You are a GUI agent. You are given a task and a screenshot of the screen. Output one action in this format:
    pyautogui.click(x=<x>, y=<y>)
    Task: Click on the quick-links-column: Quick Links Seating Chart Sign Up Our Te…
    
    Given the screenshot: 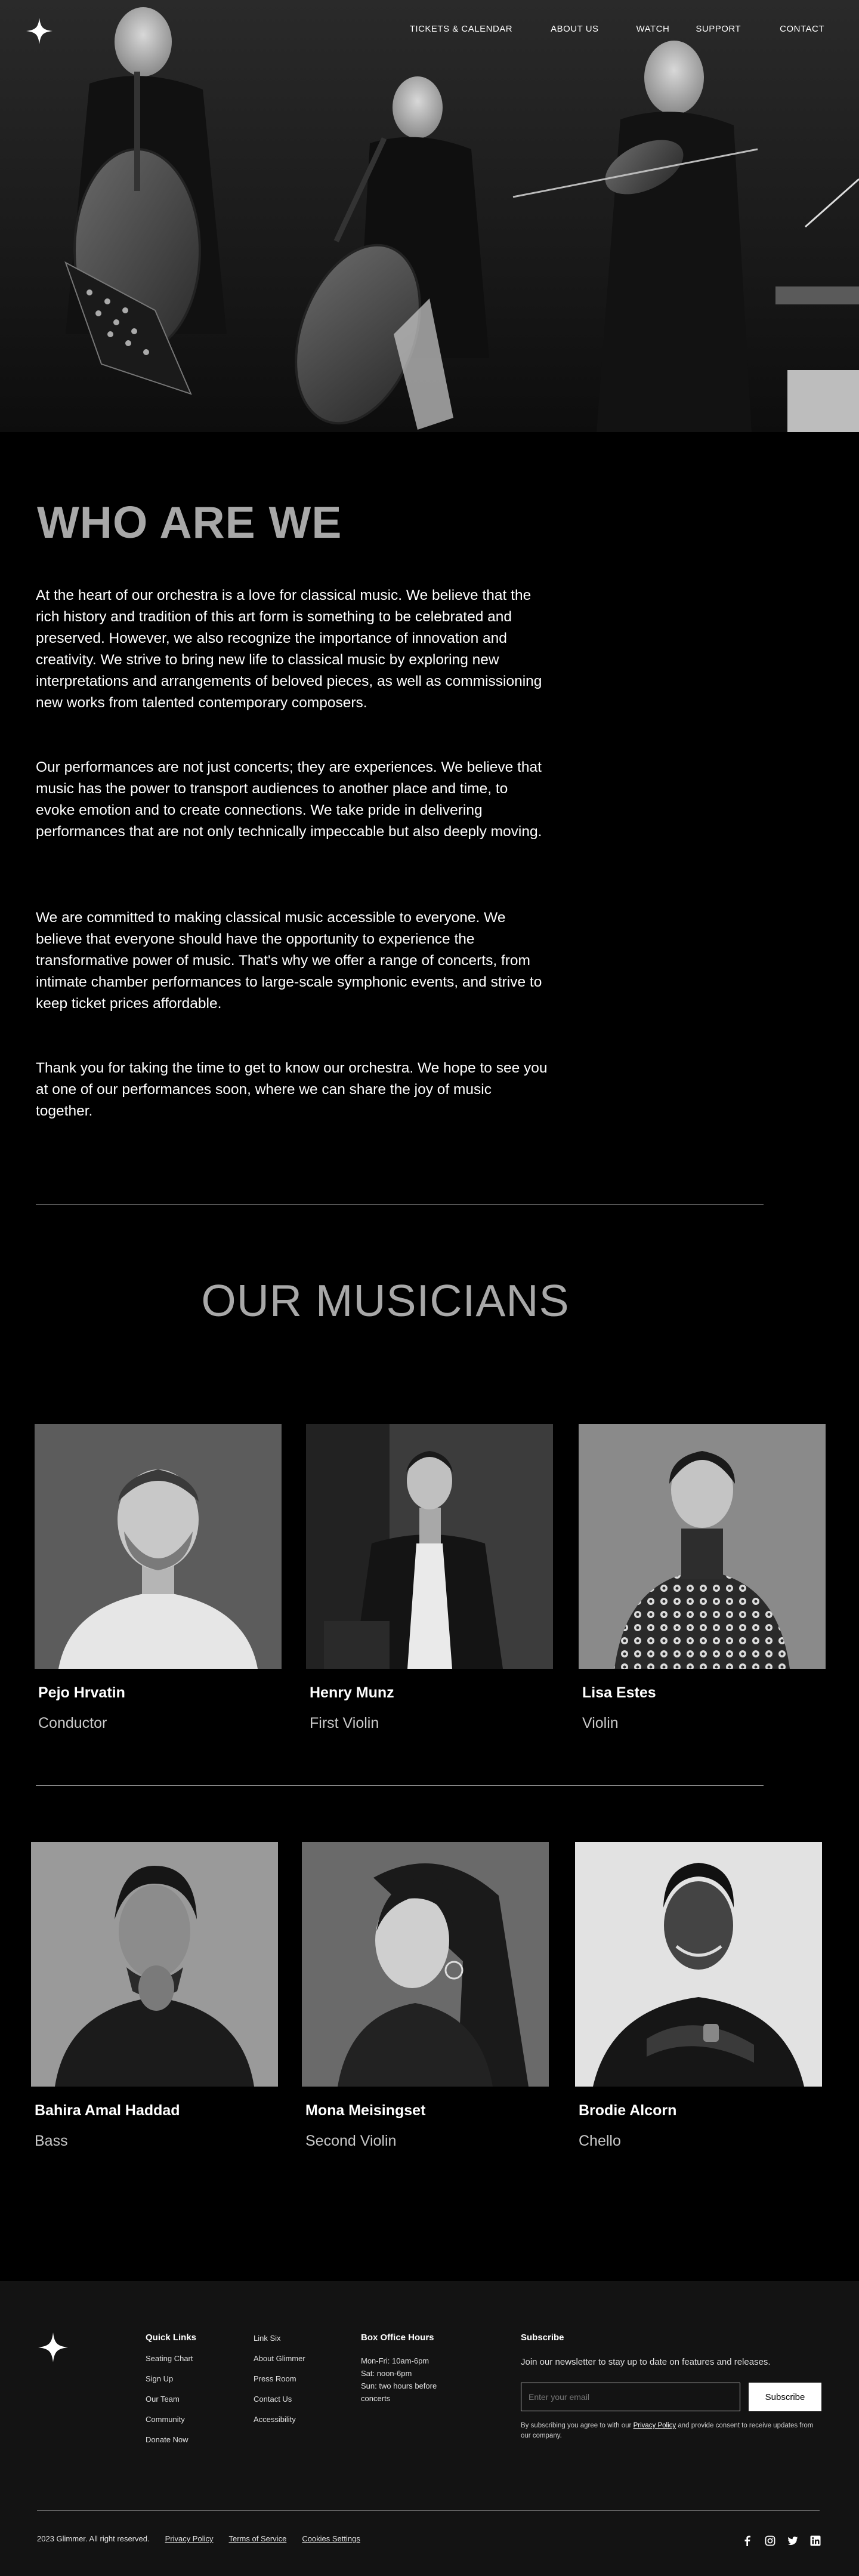 What is the action you would take?
    pyautogui.click(x=171, y=2388)
    